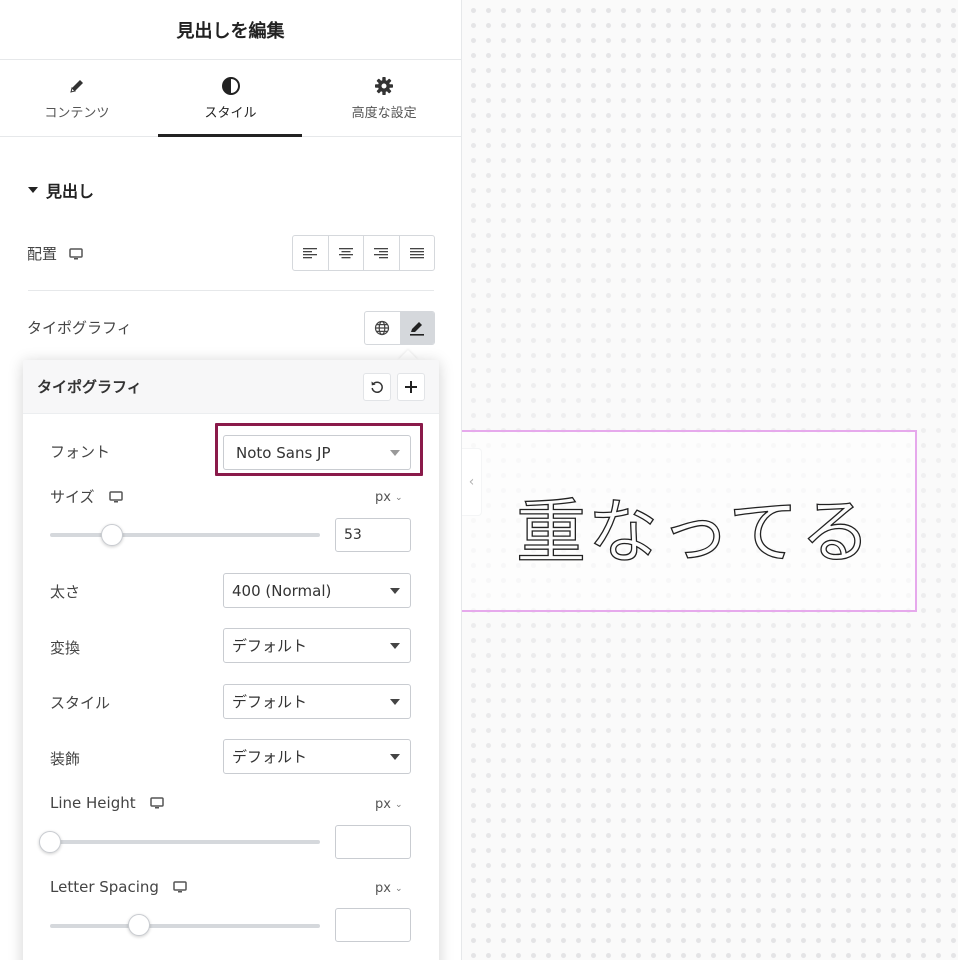 The height and width of the screenshot is (960, 958). What do you see at coordinates (317, 756) in the screenshot?
I see `decoration-select: デフォルト` at bounding box center [317, 756].